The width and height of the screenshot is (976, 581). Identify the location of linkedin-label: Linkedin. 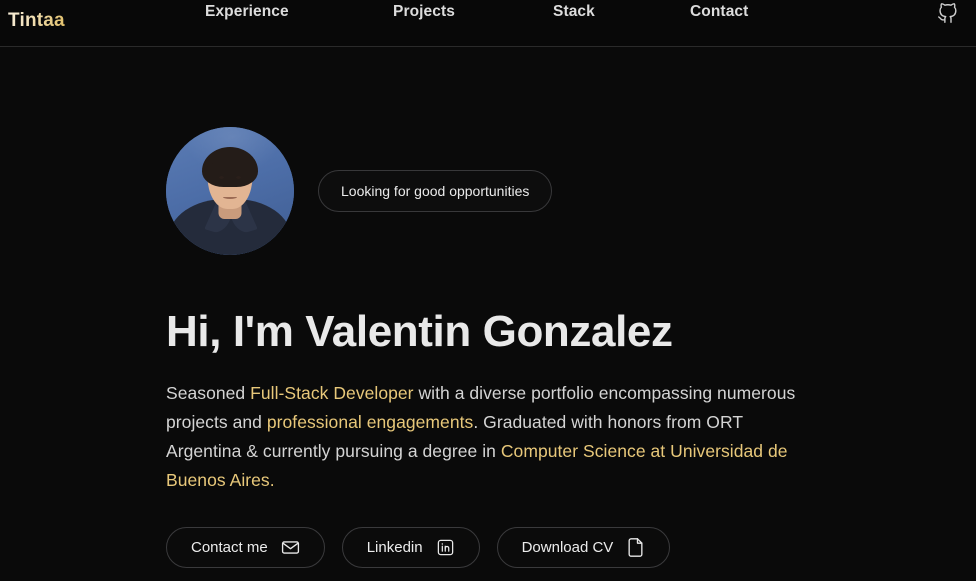
(394, 548).